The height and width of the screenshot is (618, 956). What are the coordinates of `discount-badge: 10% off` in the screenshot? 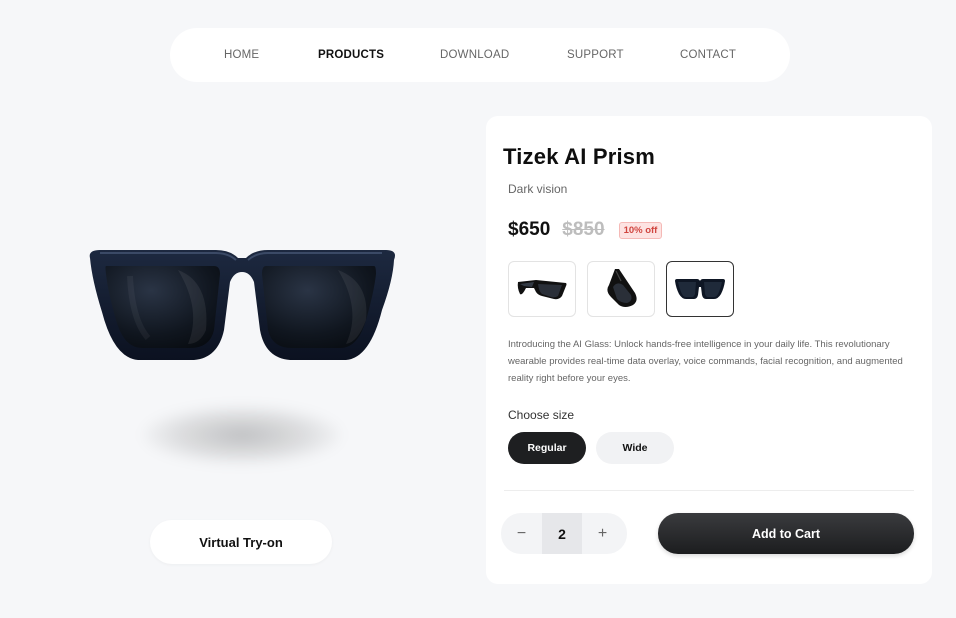 It's located at (640, 230).